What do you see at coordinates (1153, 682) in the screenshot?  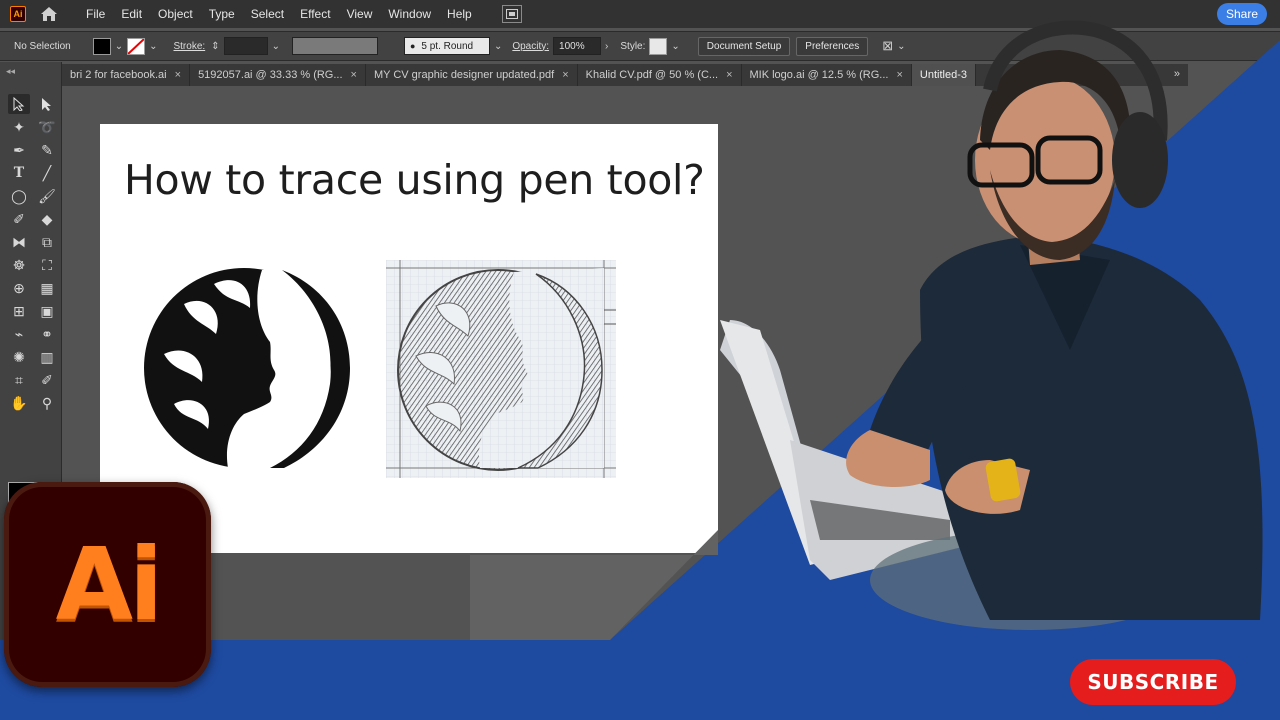 I see `subscribe-button: SUBSCRIBE` at bounding box center [1153, 682].